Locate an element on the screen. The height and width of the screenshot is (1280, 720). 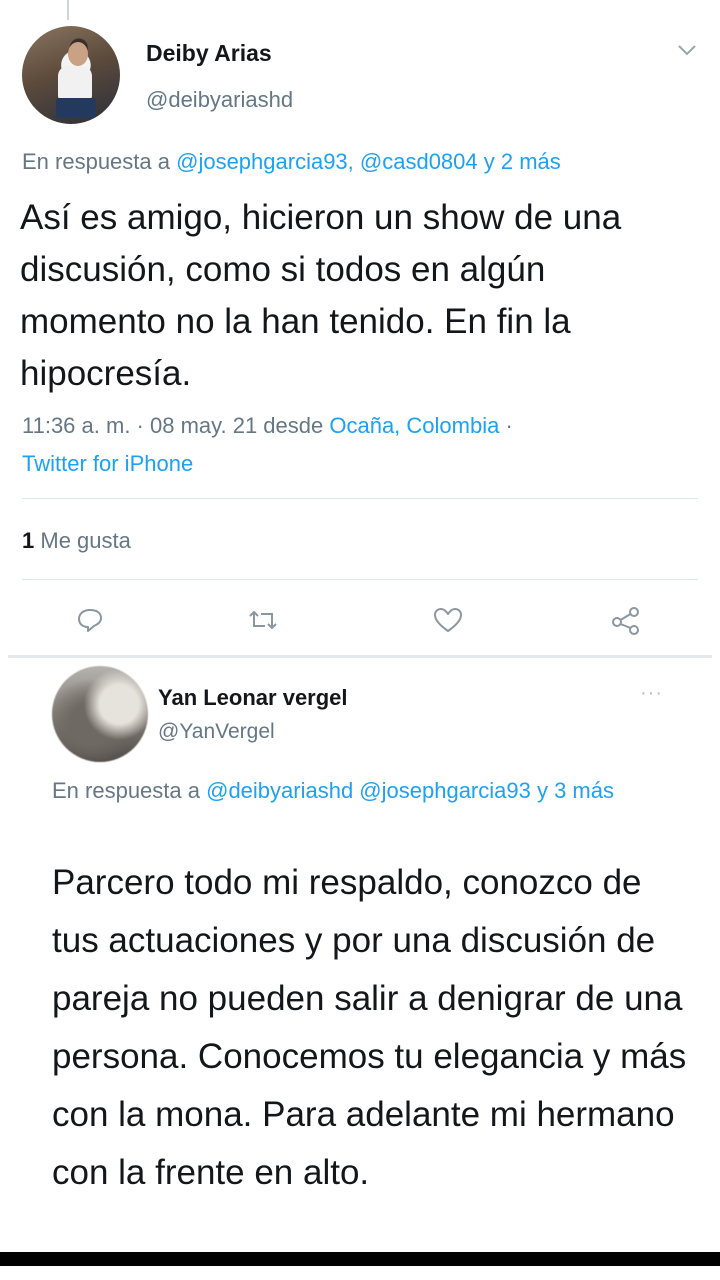
like-icon is located at coordinates (448, 620).